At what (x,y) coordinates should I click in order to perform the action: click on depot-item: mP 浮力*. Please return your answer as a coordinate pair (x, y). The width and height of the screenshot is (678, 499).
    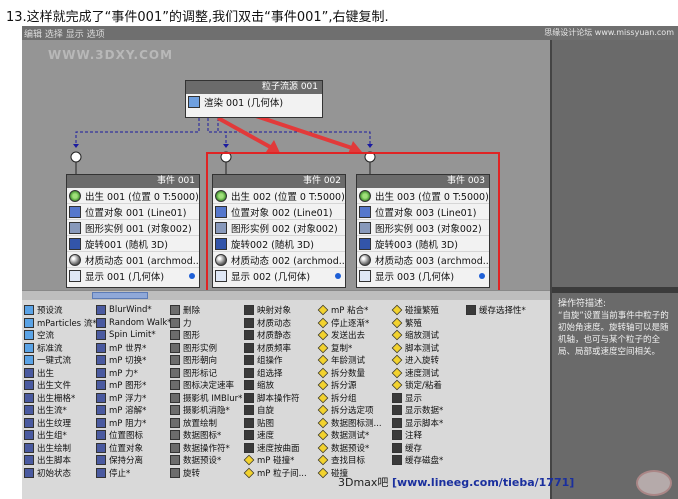
    Looking at the image, I should click on (134, 398).